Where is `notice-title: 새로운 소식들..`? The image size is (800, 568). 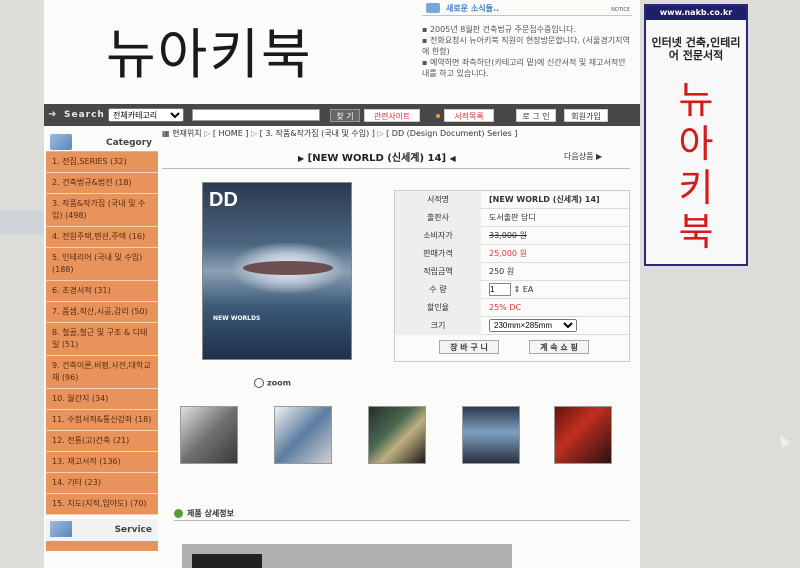 notice-title: 새로운 소식들.. is located at coordinates (473, 8).